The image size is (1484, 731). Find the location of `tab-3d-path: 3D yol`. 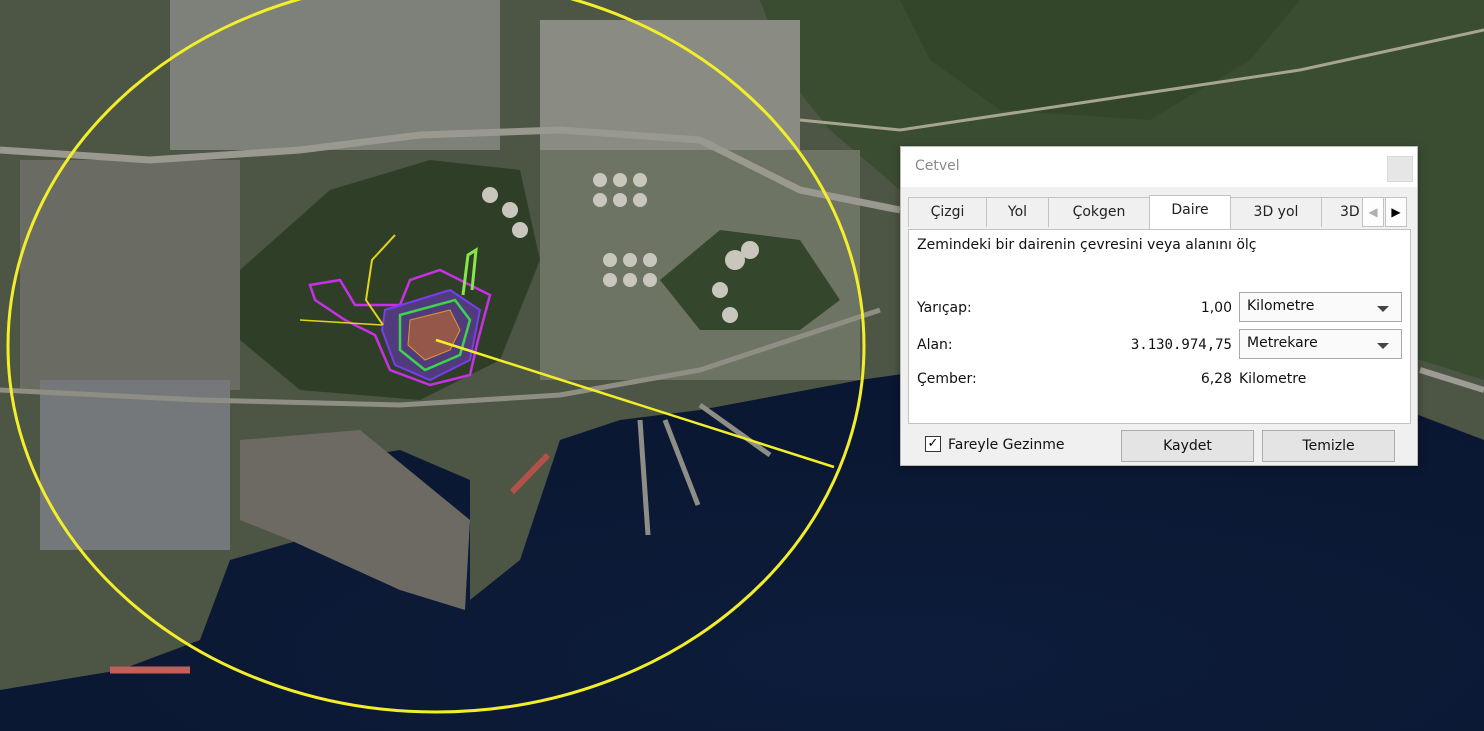

tab-3d-path: 3D yol is located at coordinates (1276, 212).